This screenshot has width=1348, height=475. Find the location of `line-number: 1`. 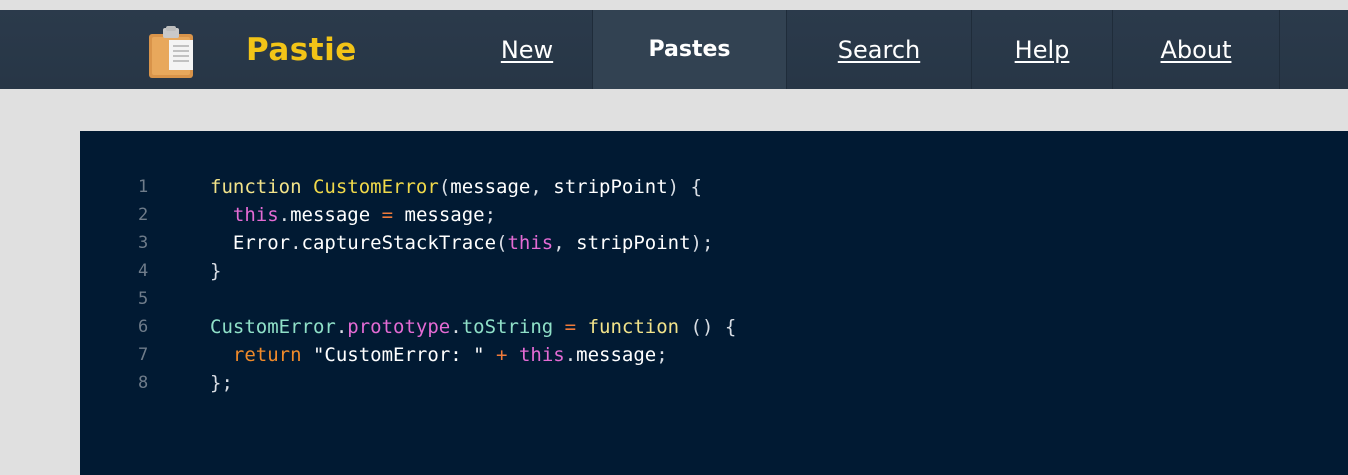

line-number: 1 is located at coordinates (143, 187).